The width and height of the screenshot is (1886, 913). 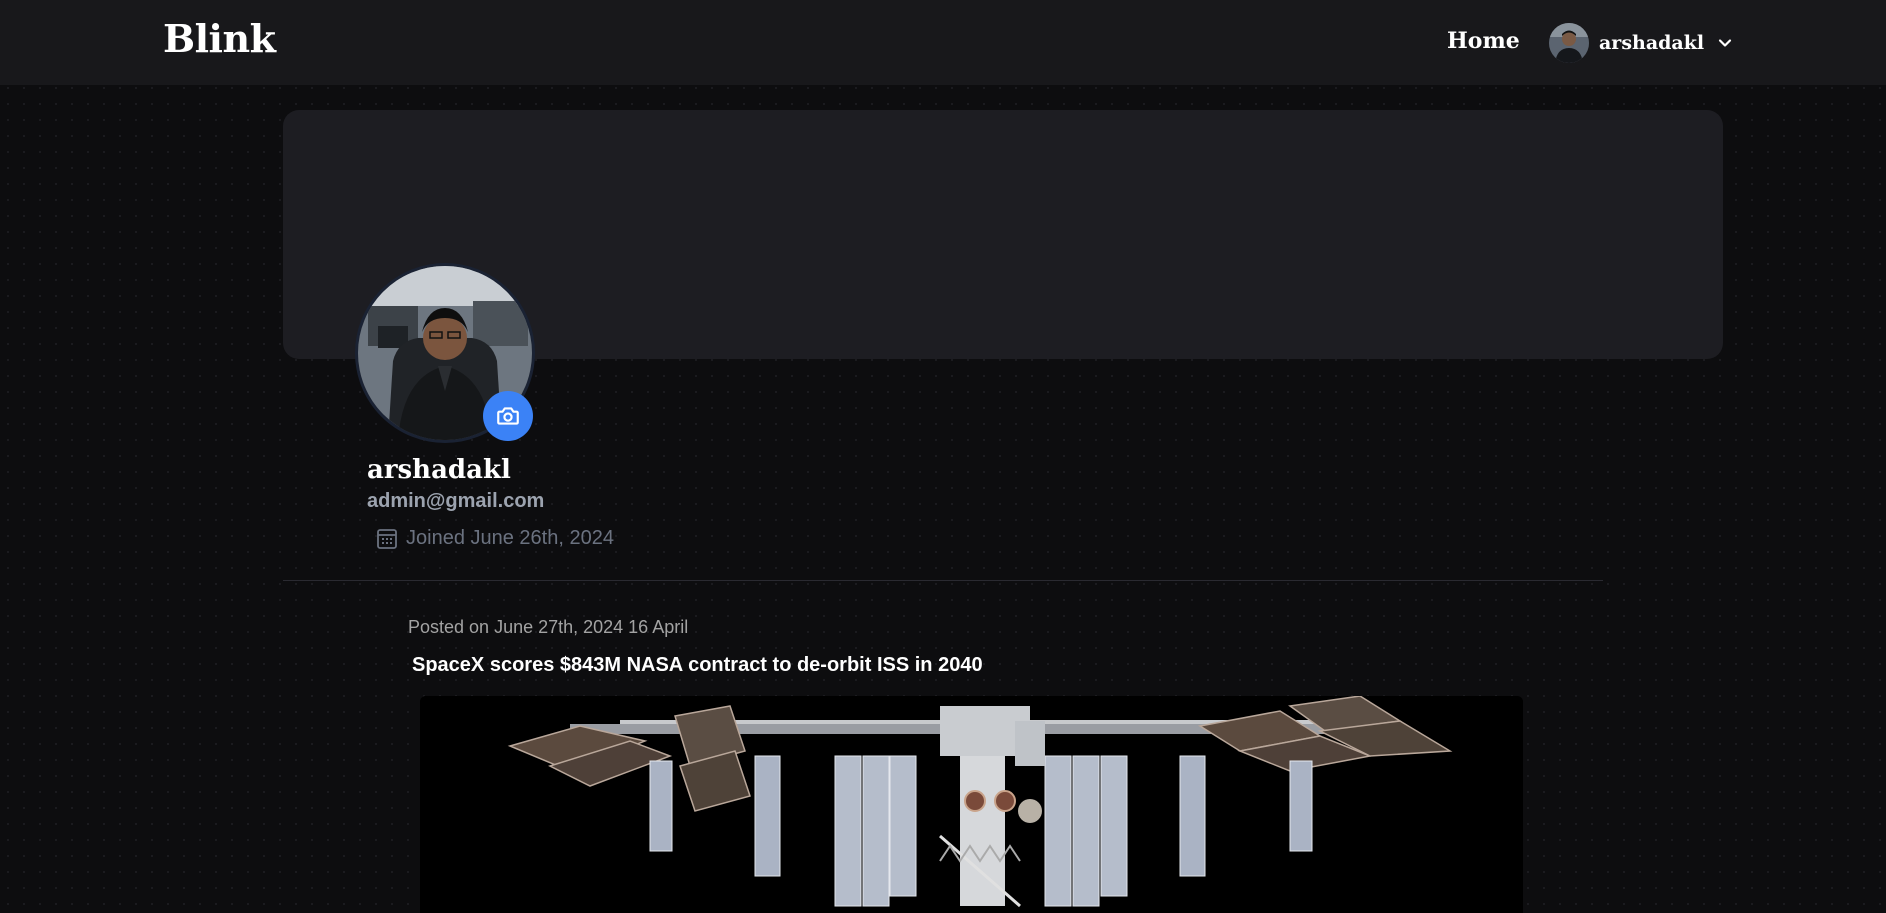 I want to click on top-navbar: Blink Home arshadakl, so click(x=943, y=42).